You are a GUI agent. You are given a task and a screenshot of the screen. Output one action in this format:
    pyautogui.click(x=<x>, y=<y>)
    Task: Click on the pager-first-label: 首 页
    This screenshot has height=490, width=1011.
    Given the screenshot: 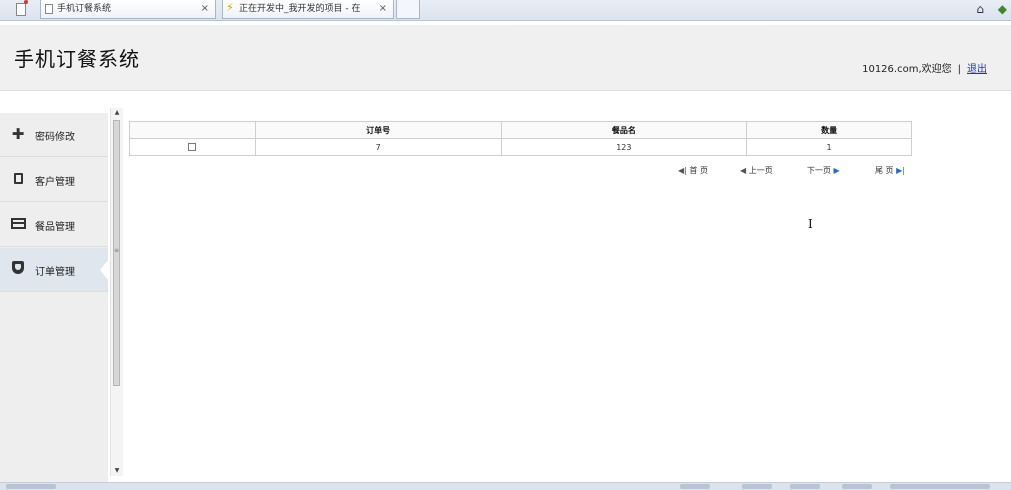 What is the action you would take?
    pyautogui.click(x=698, y=170)
    